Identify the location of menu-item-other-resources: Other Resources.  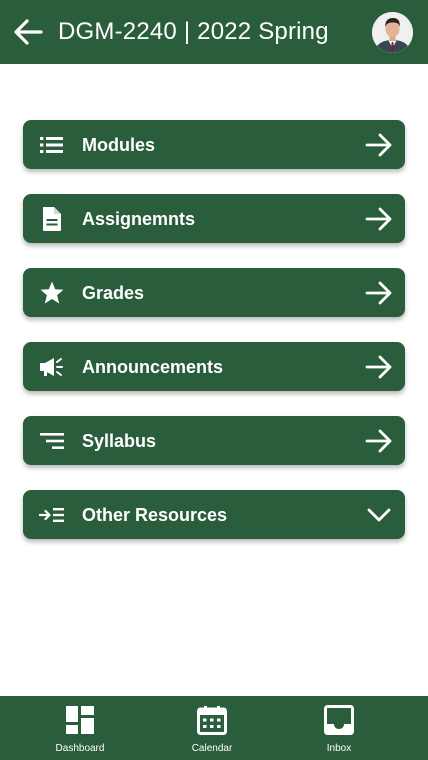
(214, 514).